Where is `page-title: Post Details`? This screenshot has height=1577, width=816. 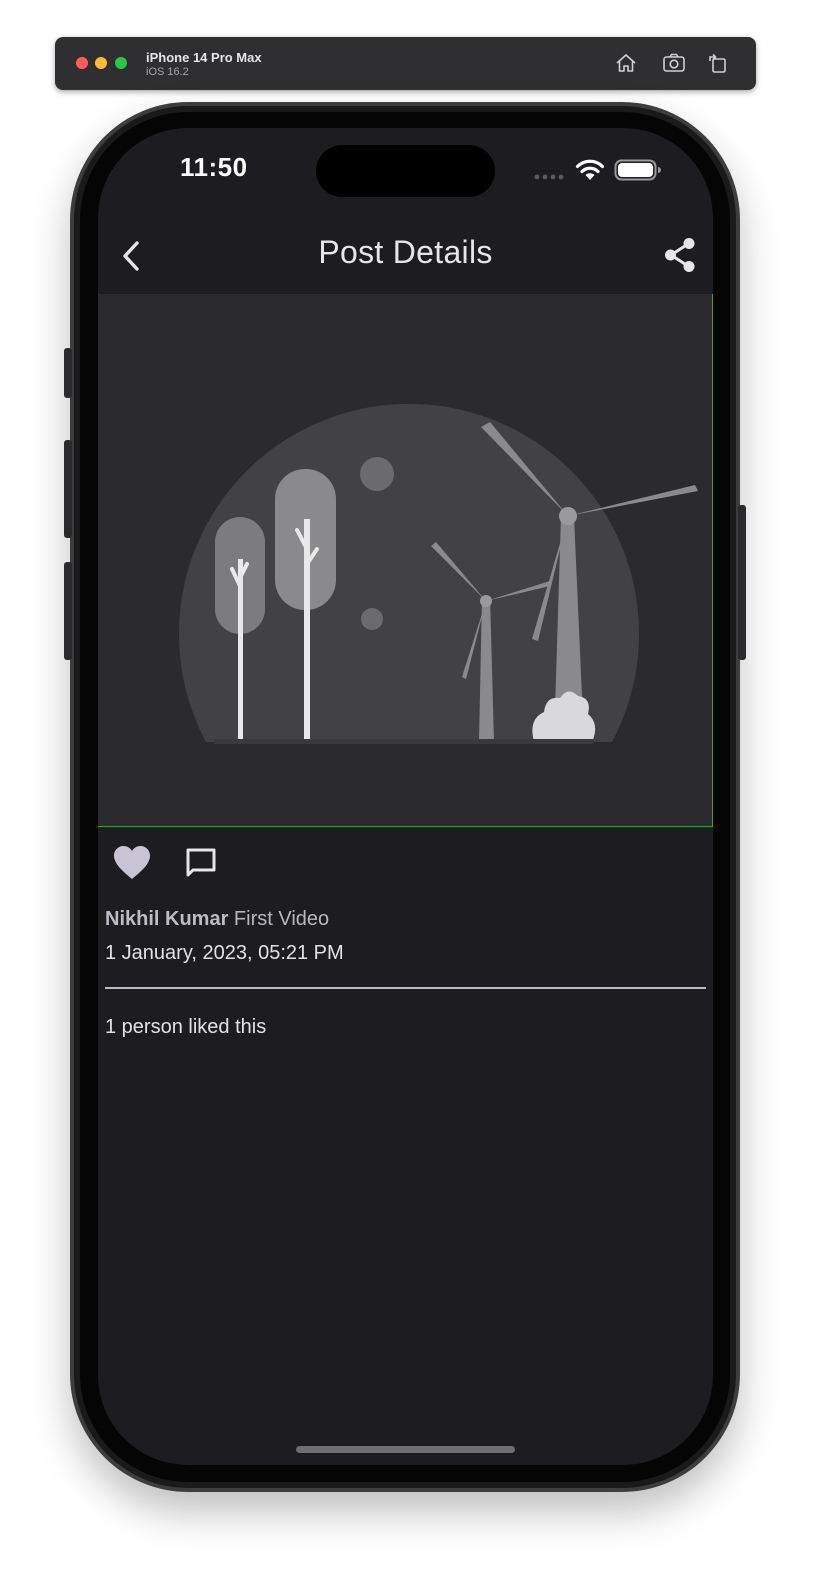 page-title: Post Details is located at coordinates (405, 252).